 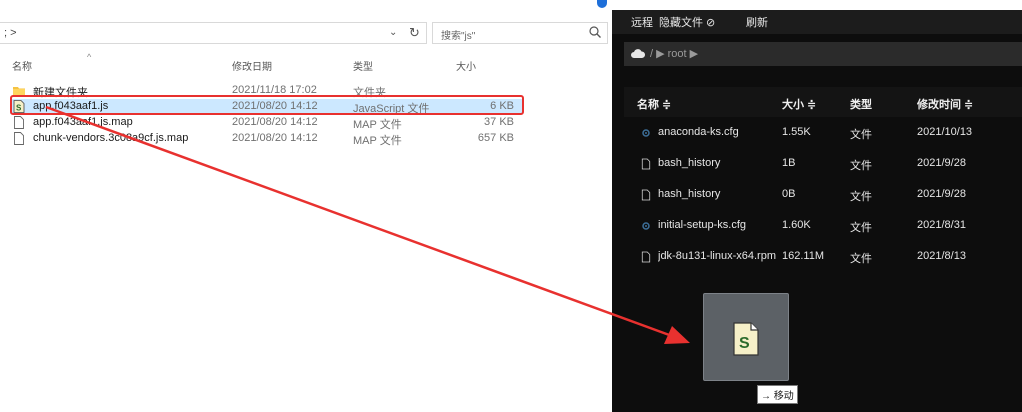 I want to click on search-icon, so click(x=595, y=32).